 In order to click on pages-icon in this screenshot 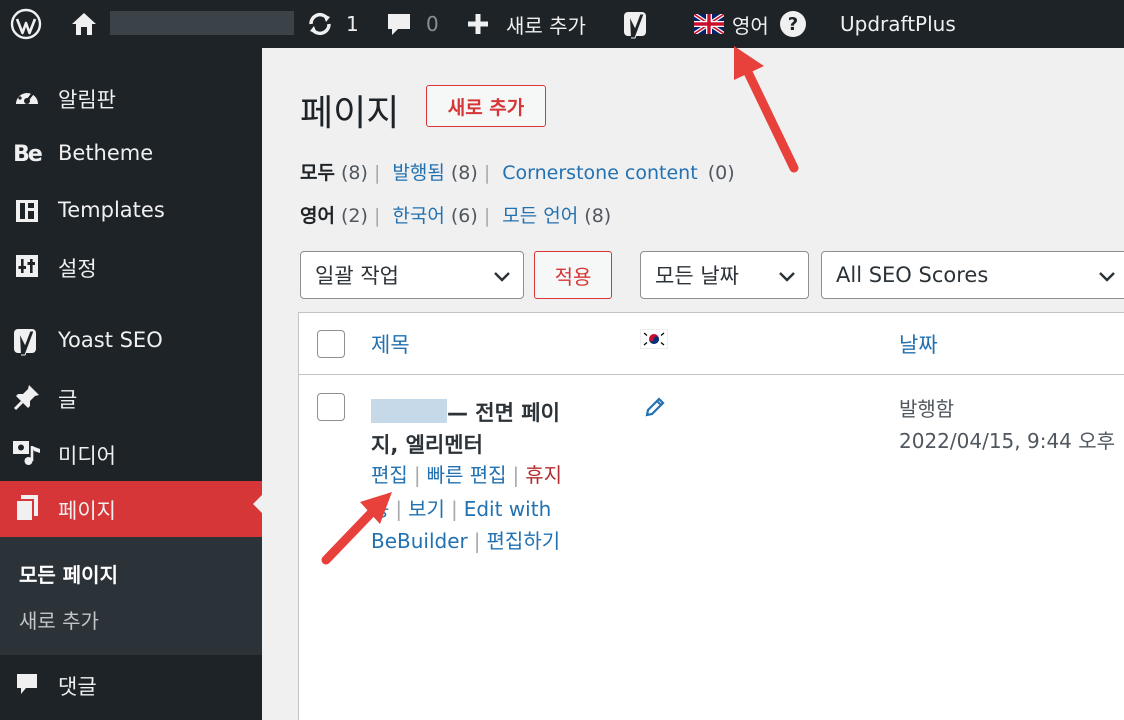, I will do `click(27, 508)`.